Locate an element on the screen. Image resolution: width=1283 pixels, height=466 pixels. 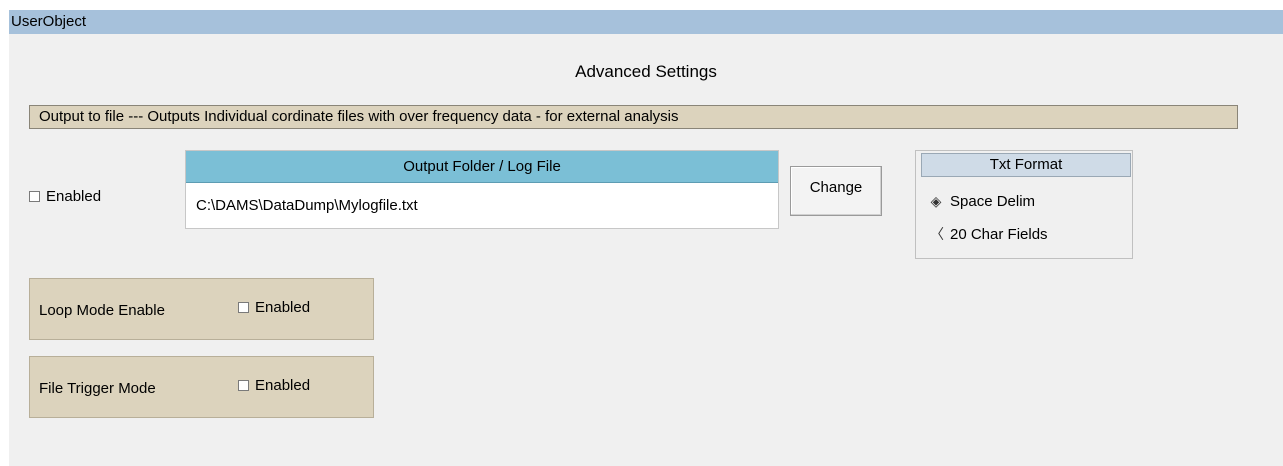
loop-mode-checkbox is located at coordinates (243, 307).